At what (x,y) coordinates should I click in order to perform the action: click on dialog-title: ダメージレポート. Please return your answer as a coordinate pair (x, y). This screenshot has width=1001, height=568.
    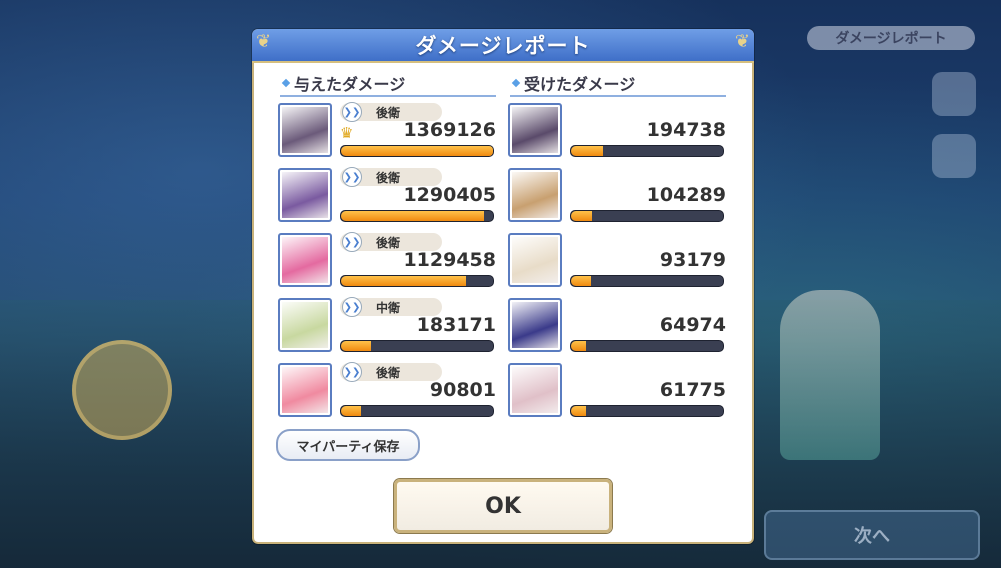
    Looking at the image, I should click on (503, 46).